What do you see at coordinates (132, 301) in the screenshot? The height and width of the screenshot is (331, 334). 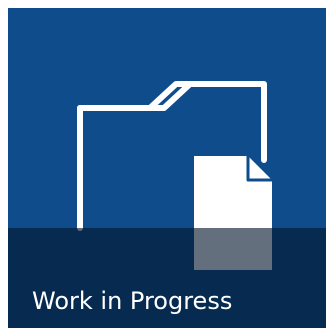 I see `tile-label: Work in Progress` at bounding box center [132, 301].